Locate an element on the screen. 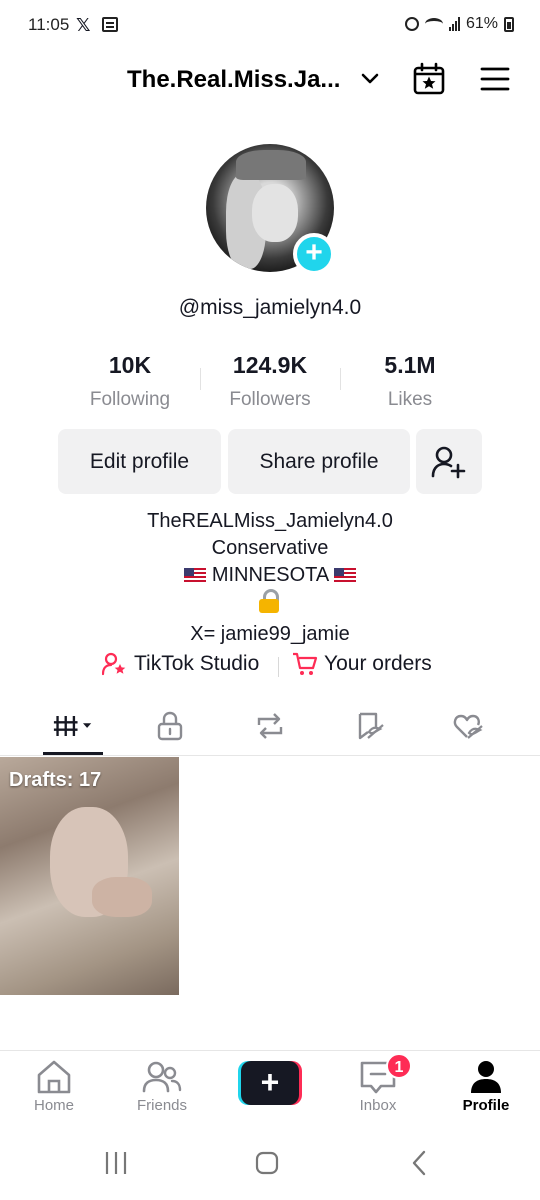 This screenshot has width=540, height=1200. inbox-badge: 1 is located at coordinates (399, 1066).